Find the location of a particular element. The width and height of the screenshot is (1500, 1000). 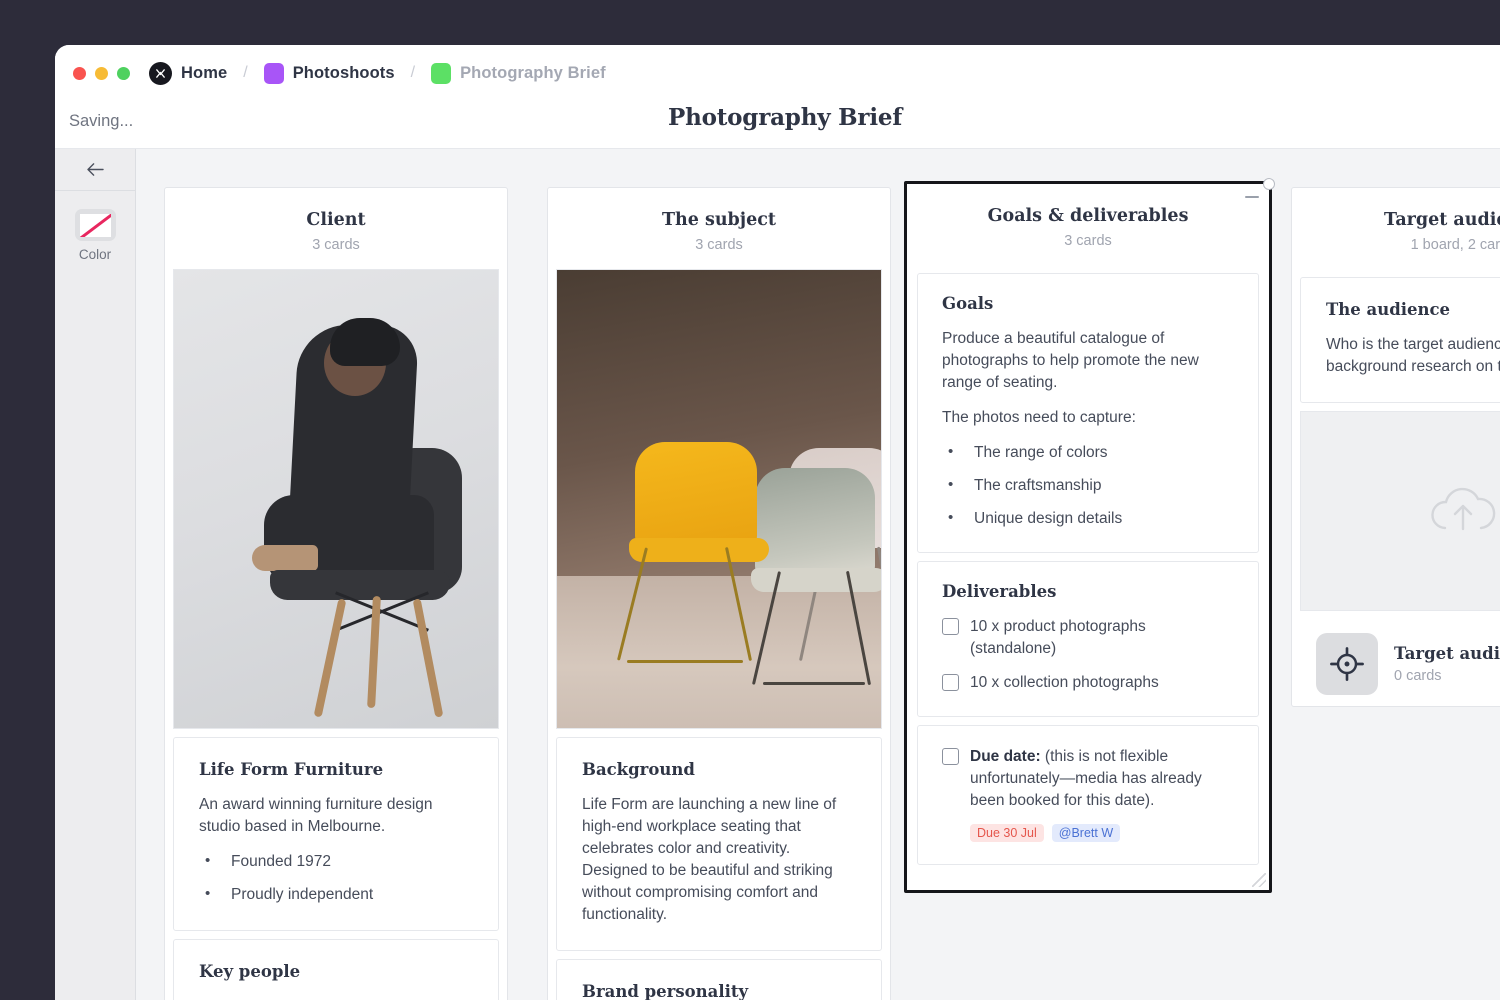

board-the-subject-subtitle: 3 cards is located at coordinates (719, 245).